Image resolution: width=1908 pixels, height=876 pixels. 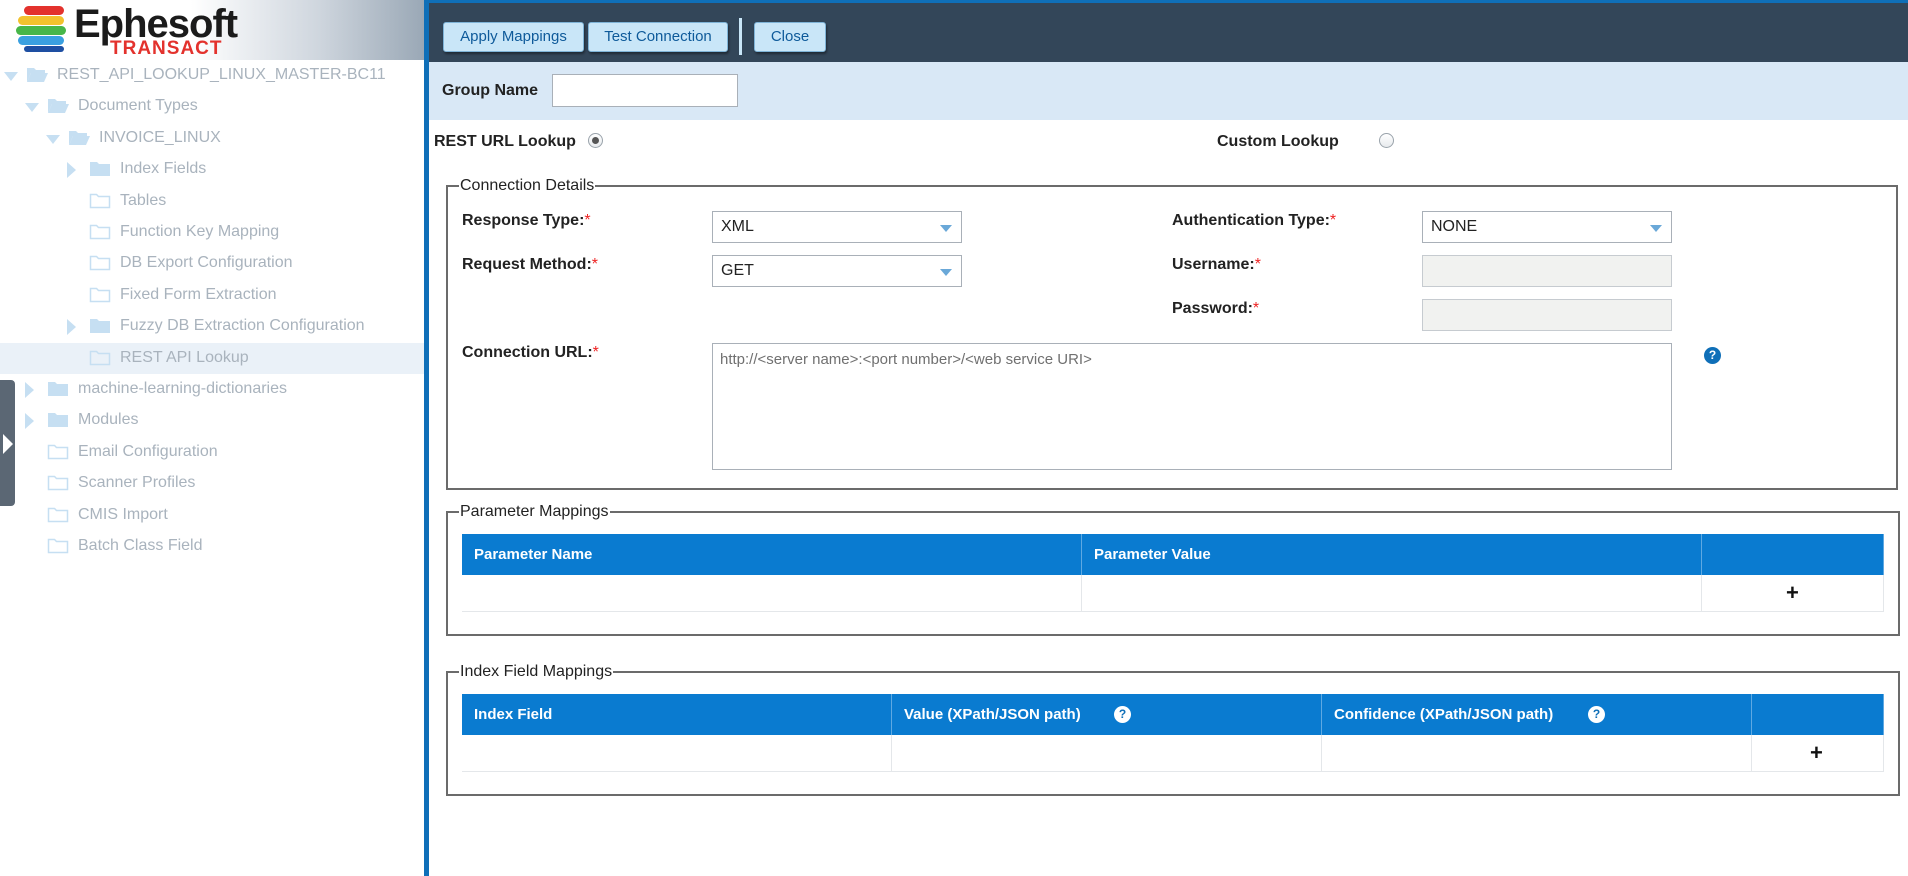 I want to click on index-field-mappings-legend: Index Field Mappings, so click(x=536, y=671).